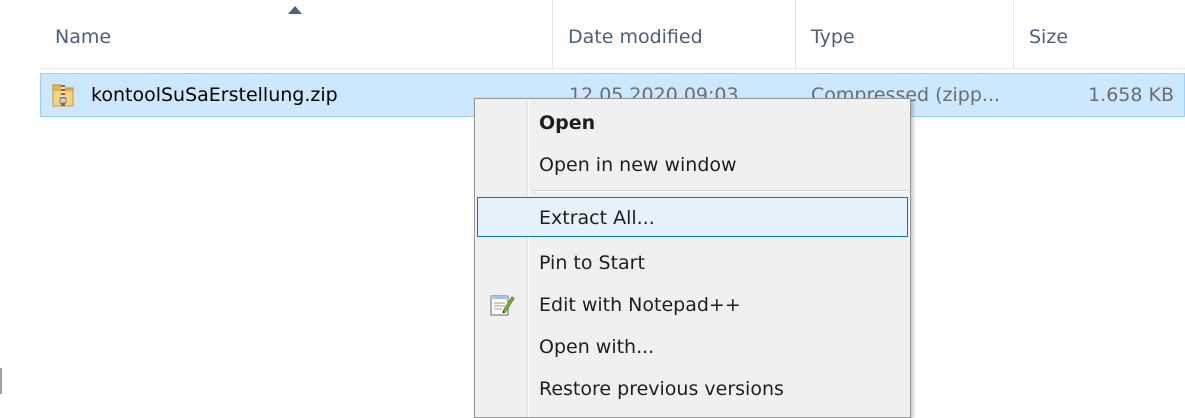 The width and height of the screenshot is (1185, 418). Describe the element at coordinates (83, 37) in the screenshot. I see `column-header-name-label: Name` at that location.